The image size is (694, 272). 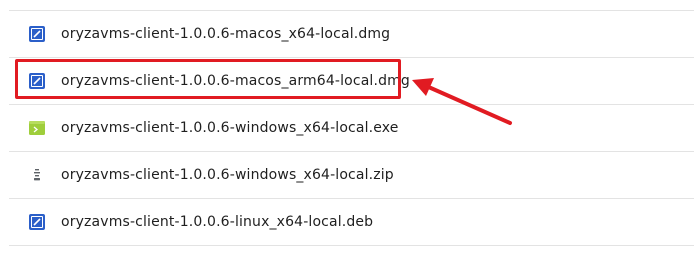 I want to click on highlight-box, so click(x=208, y=79).